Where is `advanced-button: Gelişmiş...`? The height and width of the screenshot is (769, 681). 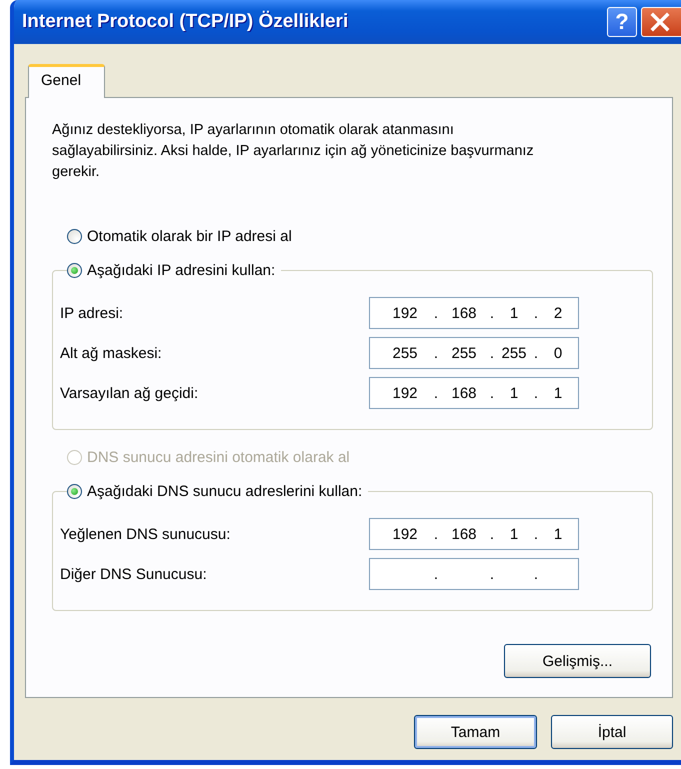
advanced-button: Gelişmiş... is located at coordinates (577, 661).